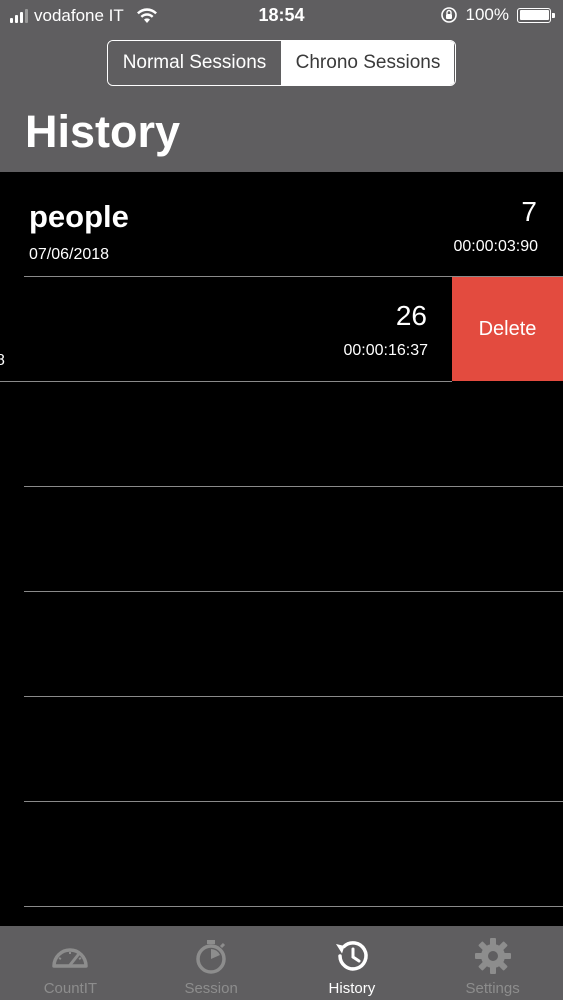 The image size is (563, 1000). I want to click on session-type-segmented-control: Normal Sessions Chrono Sessions, so click(281, 63).